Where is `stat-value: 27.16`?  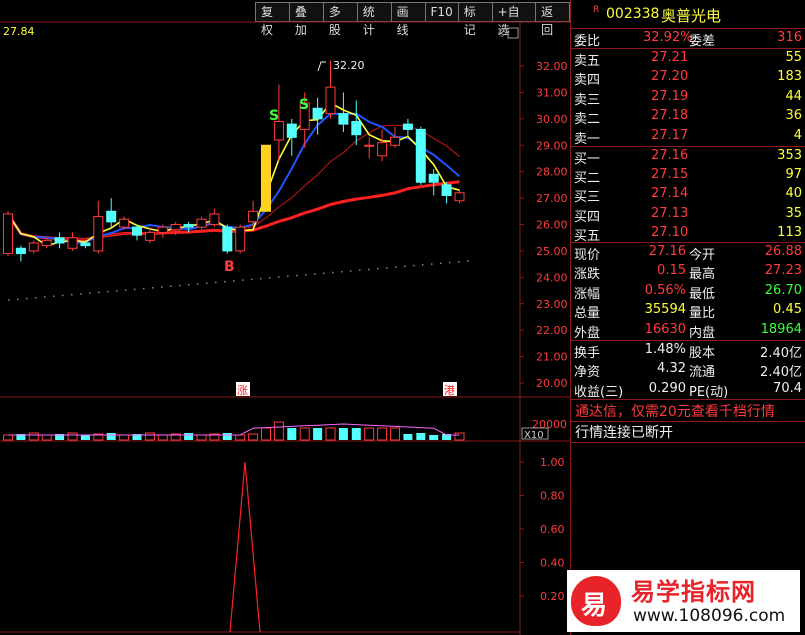
stat-value: 27.16 is located at coordinates (667, 251).